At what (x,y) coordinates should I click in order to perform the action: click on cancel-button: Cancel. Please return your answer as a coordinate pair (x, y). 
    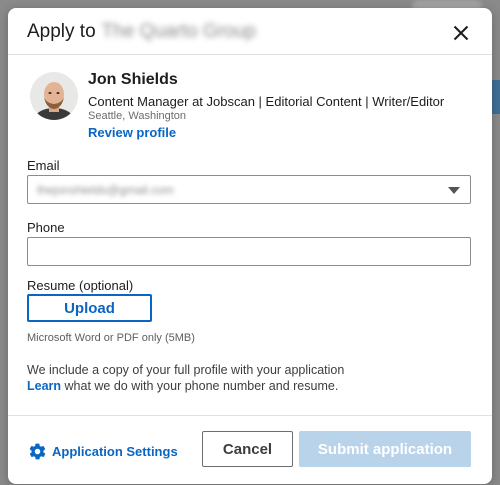
    Looking at the image, I should click on (247, 449).